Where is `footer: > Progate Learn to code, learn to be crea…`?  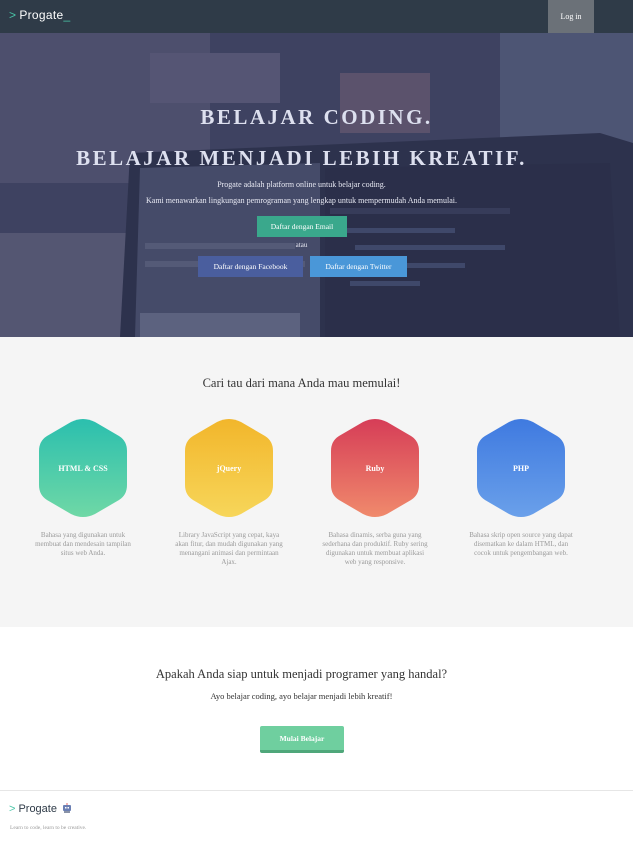
footer: > Progate Learn to code, learn to be crea… is located at coordinates (316, 816).